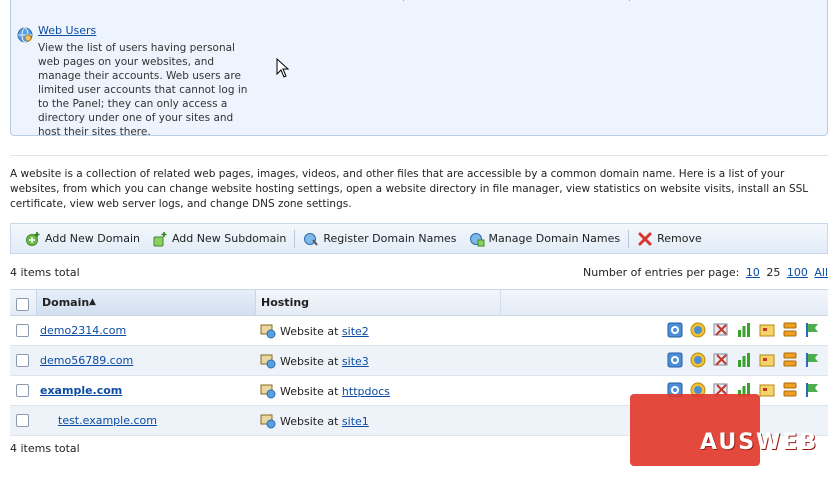 This screenshot has width=840, height=480. What do you see at coordinates (311, 239) in the screenshot?
I see `register-domain-icon` at bounding box center [311, 239].